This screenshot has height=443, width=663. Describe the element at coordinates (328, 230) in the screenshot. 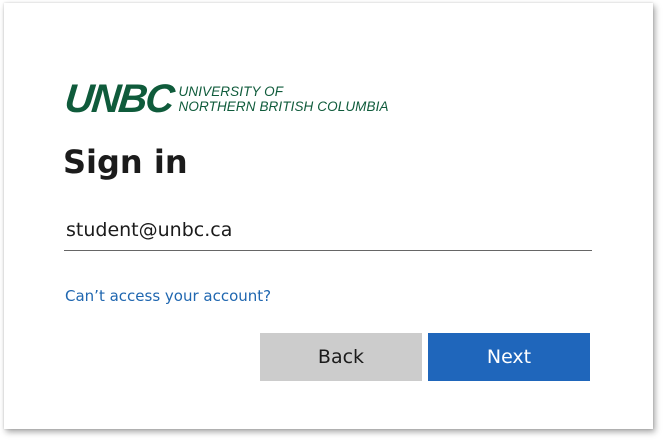

I see `email-field` at that location.